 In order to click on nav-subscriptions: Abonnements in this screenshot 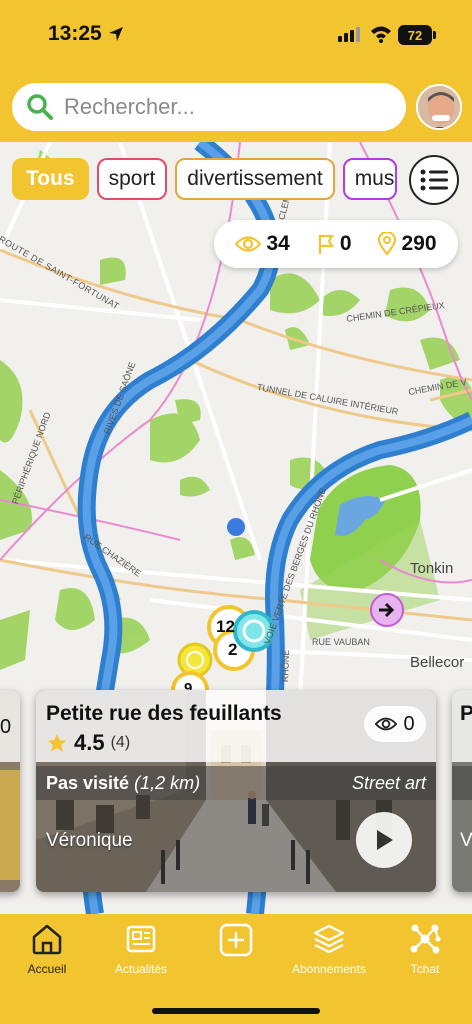, I will do `click(329, 949)`.